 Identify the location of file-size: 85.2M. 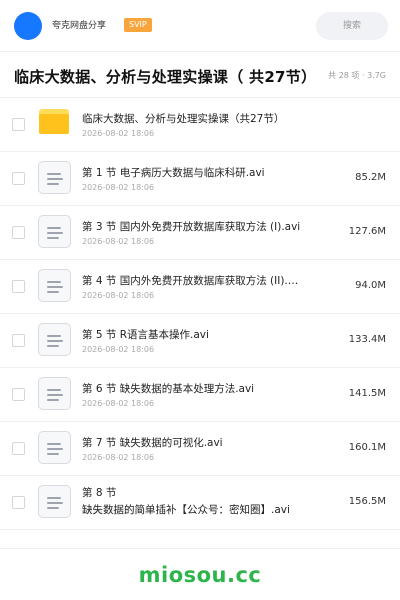
(370, 177).